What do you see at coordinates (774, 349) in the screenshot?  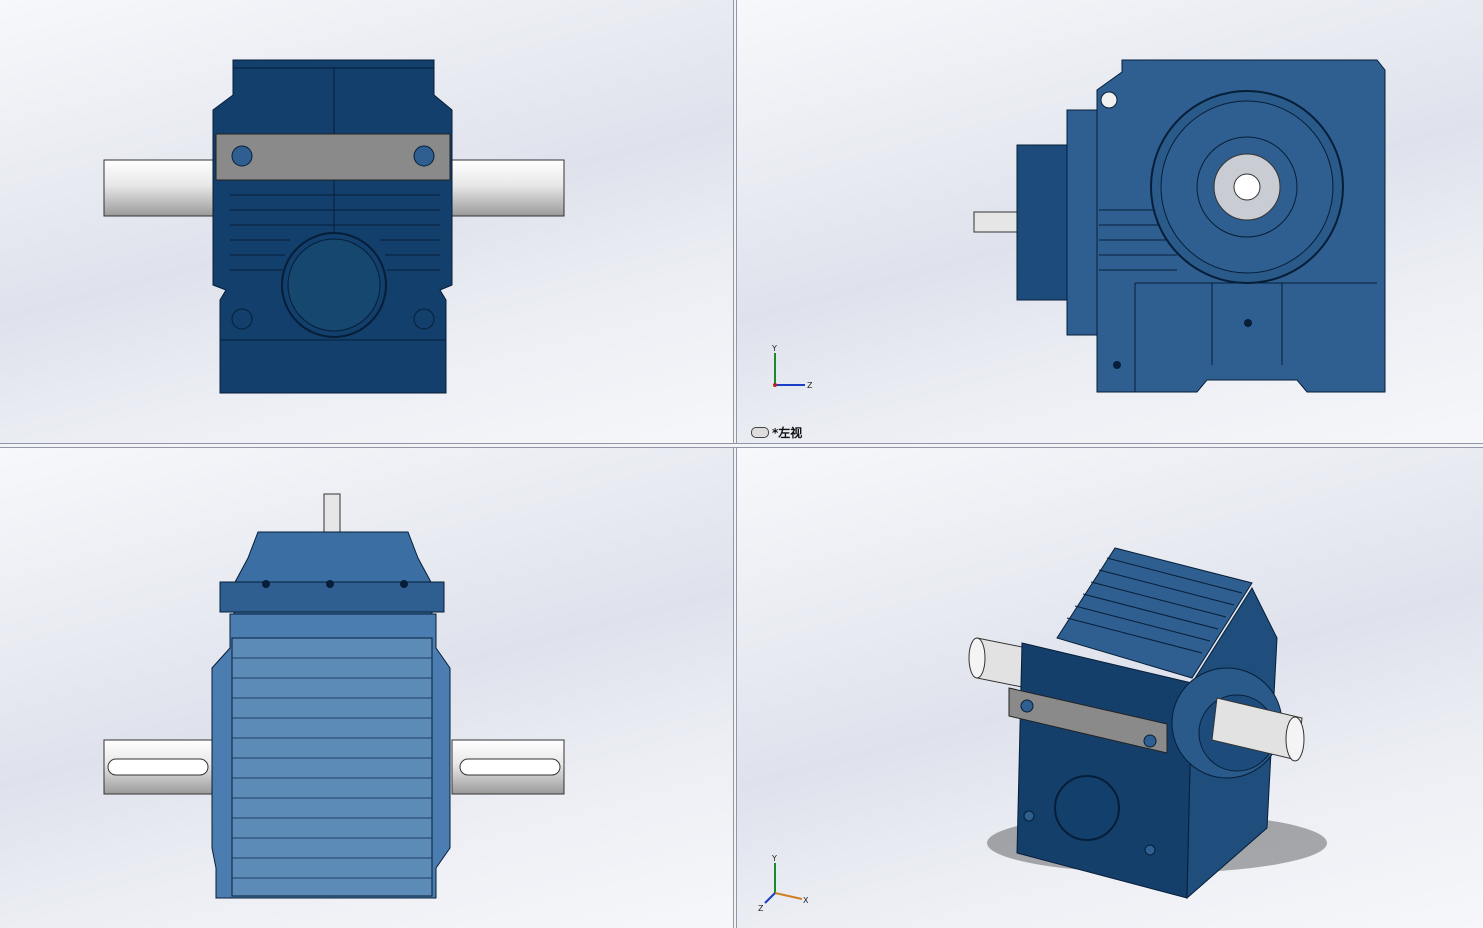 I see `triad-y-label: Y` at bounding box center [774, 349].